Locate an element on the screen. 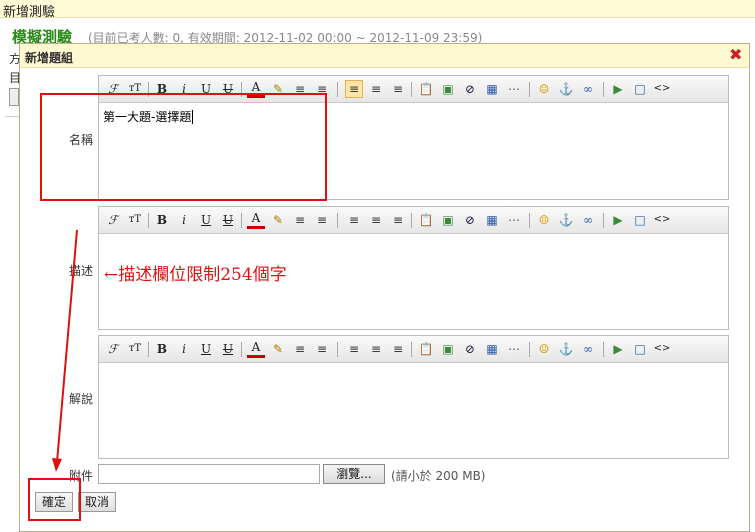 The image size is (755, 532). divider is located at coordinates (12, 116).